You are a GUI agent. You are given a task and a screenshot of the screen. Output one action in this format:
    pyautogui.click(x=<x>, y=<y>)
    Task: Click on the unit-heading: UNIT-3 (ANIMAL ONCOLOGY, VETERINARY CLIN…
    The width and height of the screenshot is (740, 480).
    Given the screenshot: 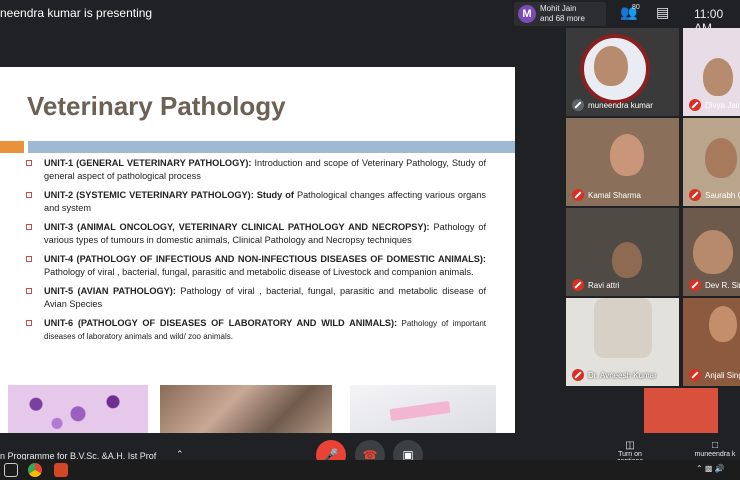 What is the action you would take?
    pyautogui.click(x=237, y=227)
    